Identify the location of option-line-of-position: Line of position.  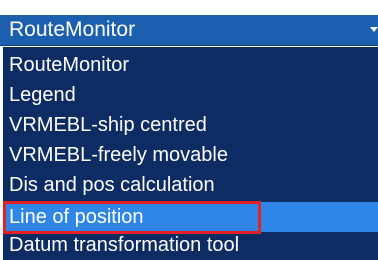
(190, 217).